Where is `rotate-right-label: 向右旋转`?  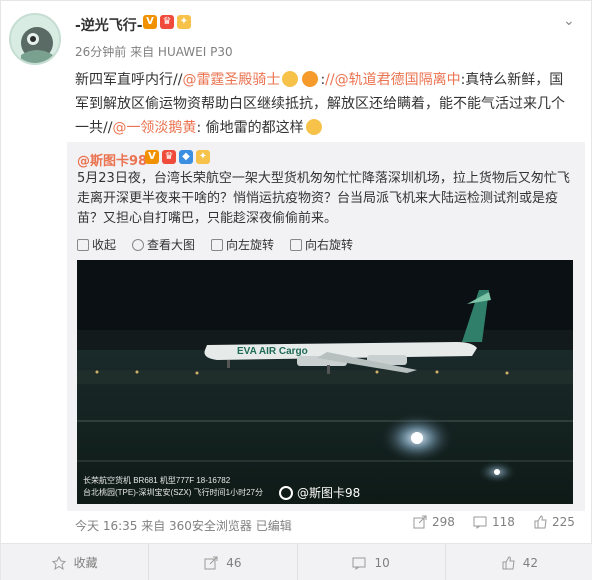
rotate-right-label: 向右旋转 is located at coordinates (329, 245).